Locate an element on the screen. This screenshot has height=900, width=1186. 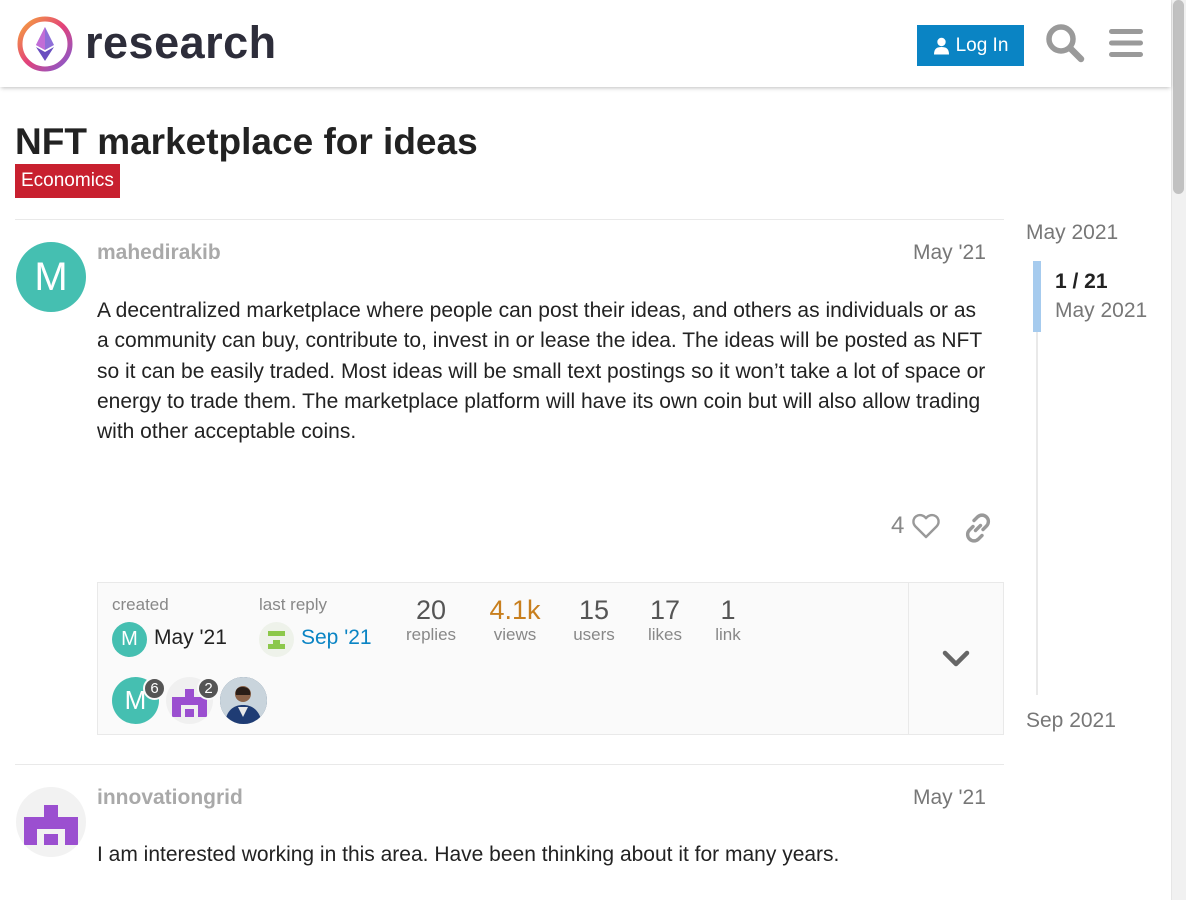
like-count: 4 is located at coordinates (898, 525).